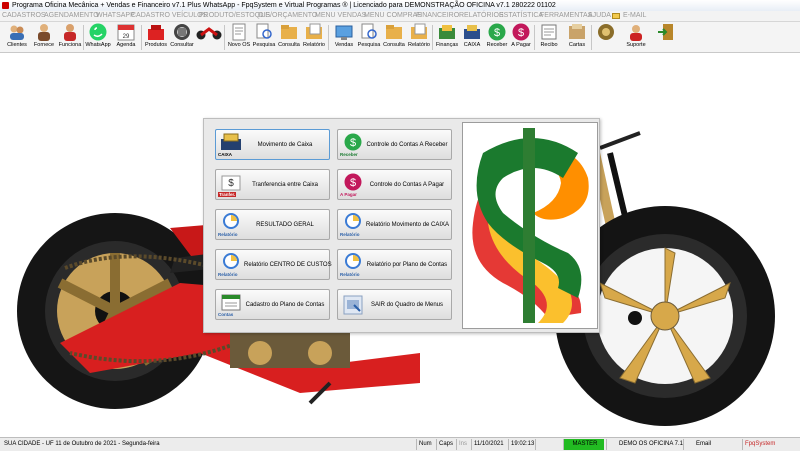 The height and width of the screenshot is (451, 800). What do you see at coordinates (5, 5) in the screenshot?
I see `app-icon` at bounding box center [5, 5].